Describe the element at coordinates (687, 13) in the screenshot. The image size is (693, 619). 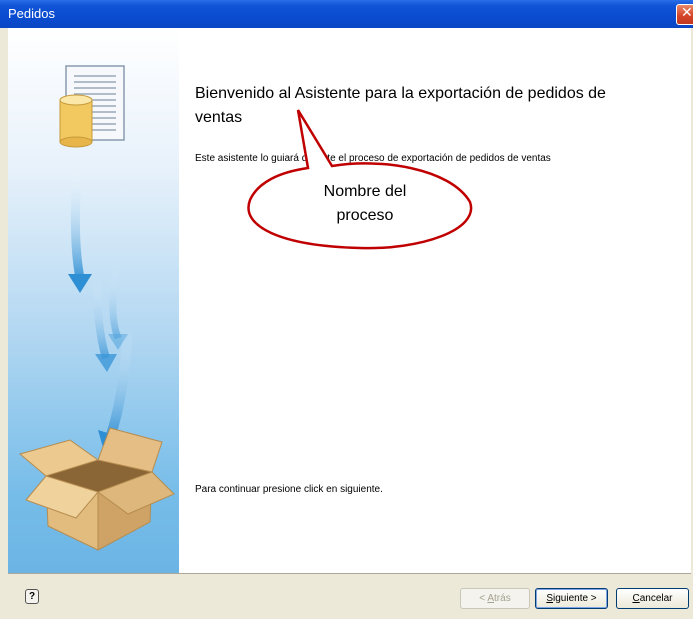
I see `close-icon: ✕` at that location.